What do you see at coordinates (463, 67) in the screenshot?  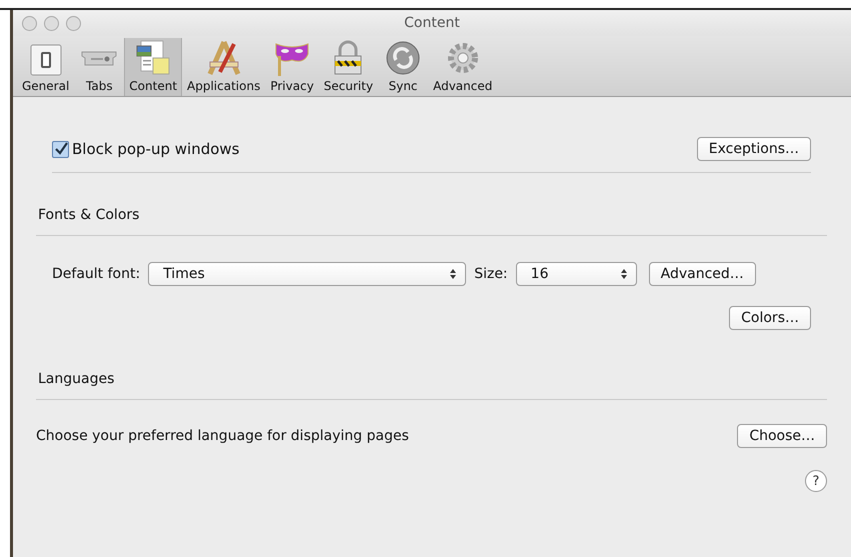 I see `toolbar-tab: Advanced` at bounding box center [463, 67].